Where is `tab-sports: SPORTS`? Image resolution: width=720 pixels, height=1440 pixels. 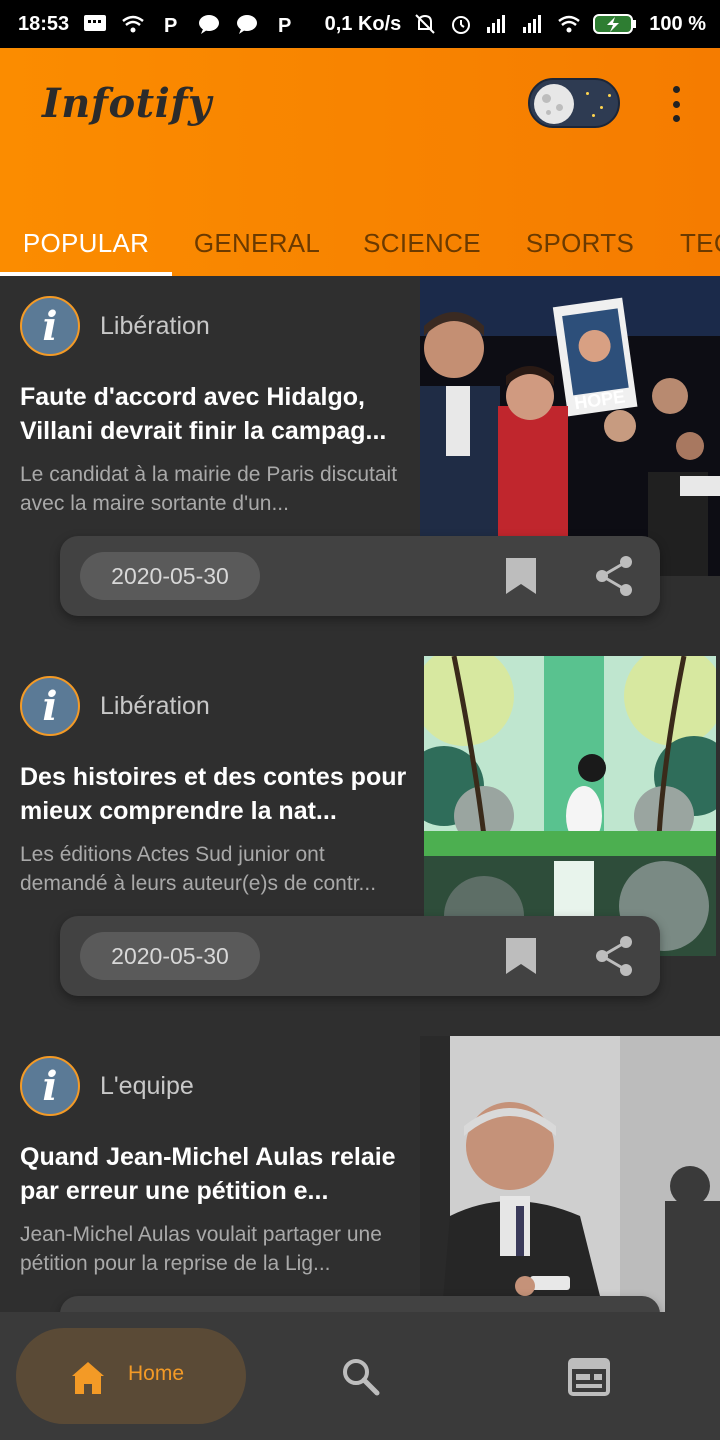 tab-sports: SPORTS is located at coordinates (580, 243).